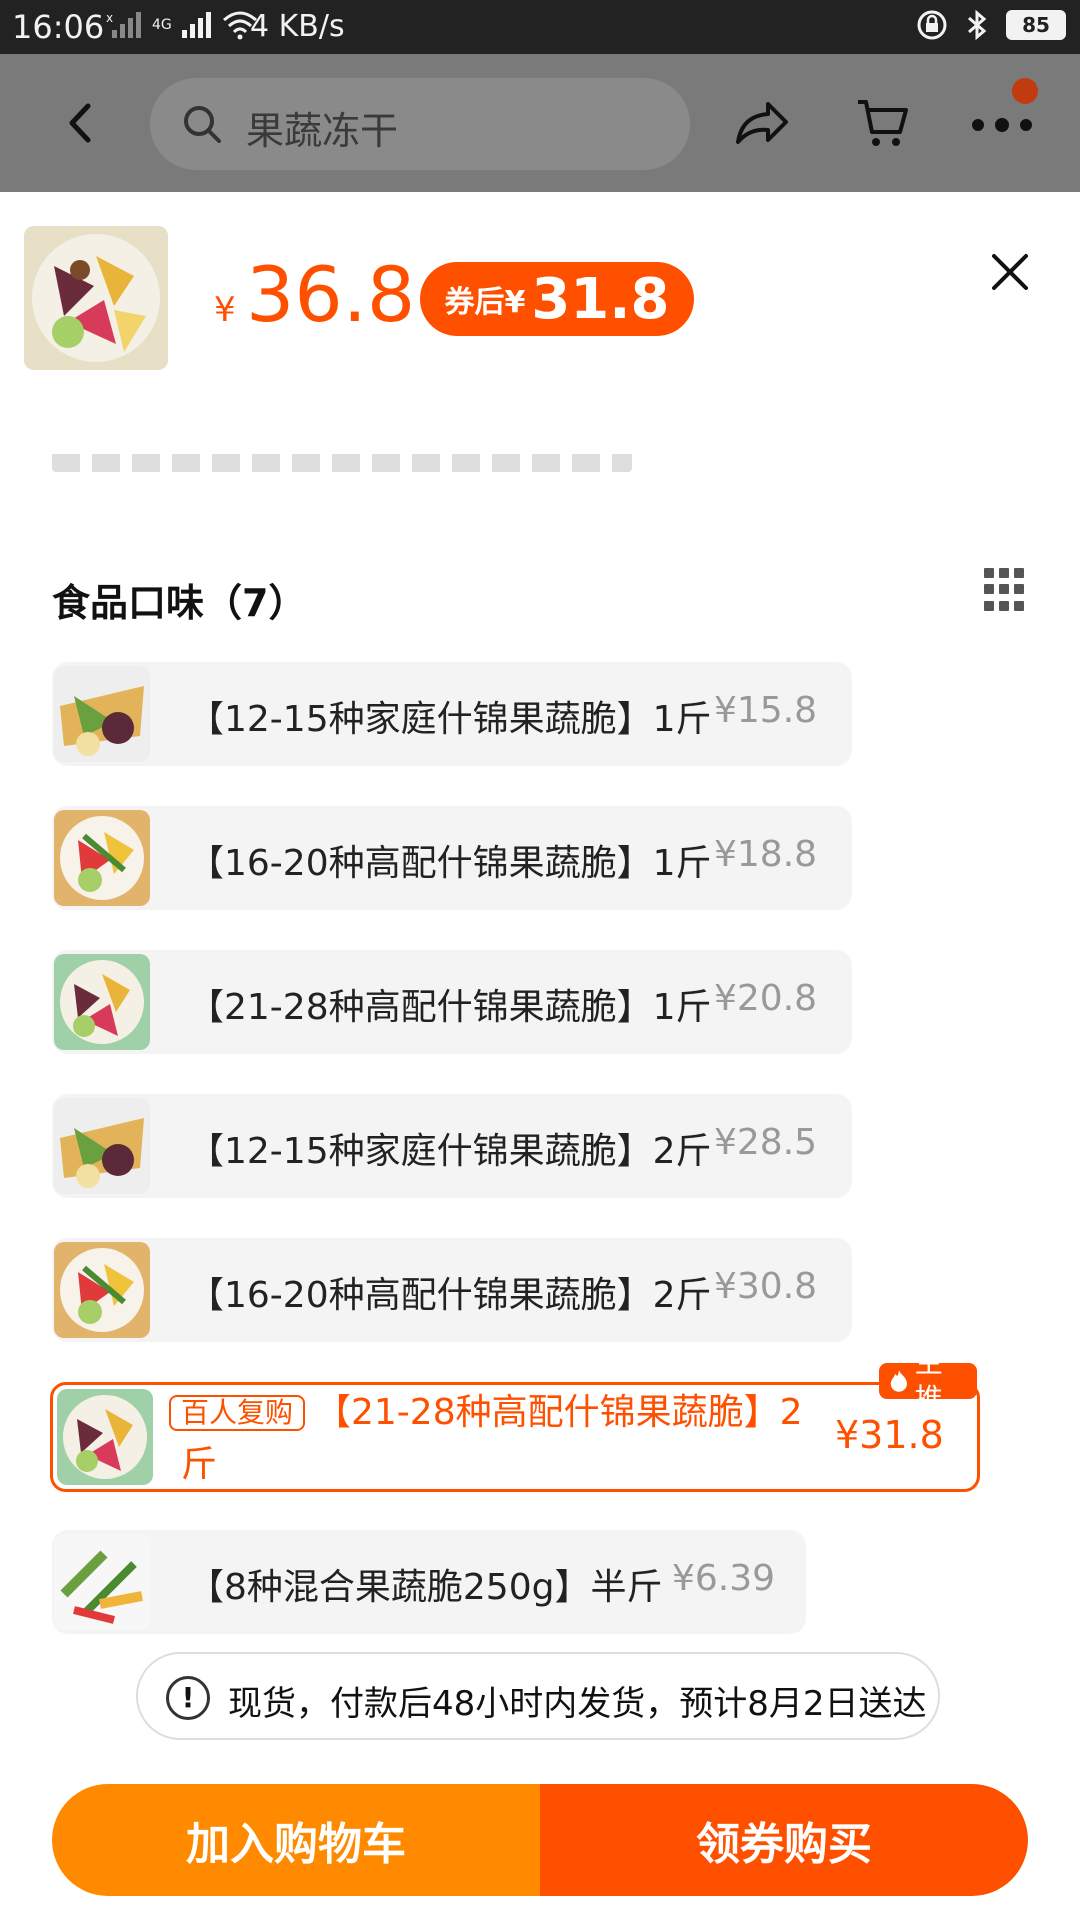 The height and width of the screenshot is (1920, 1080). What do you see at coordinates (202, 124) in the screenshot?
I see `search-icon` at bounding box center [202, 124].